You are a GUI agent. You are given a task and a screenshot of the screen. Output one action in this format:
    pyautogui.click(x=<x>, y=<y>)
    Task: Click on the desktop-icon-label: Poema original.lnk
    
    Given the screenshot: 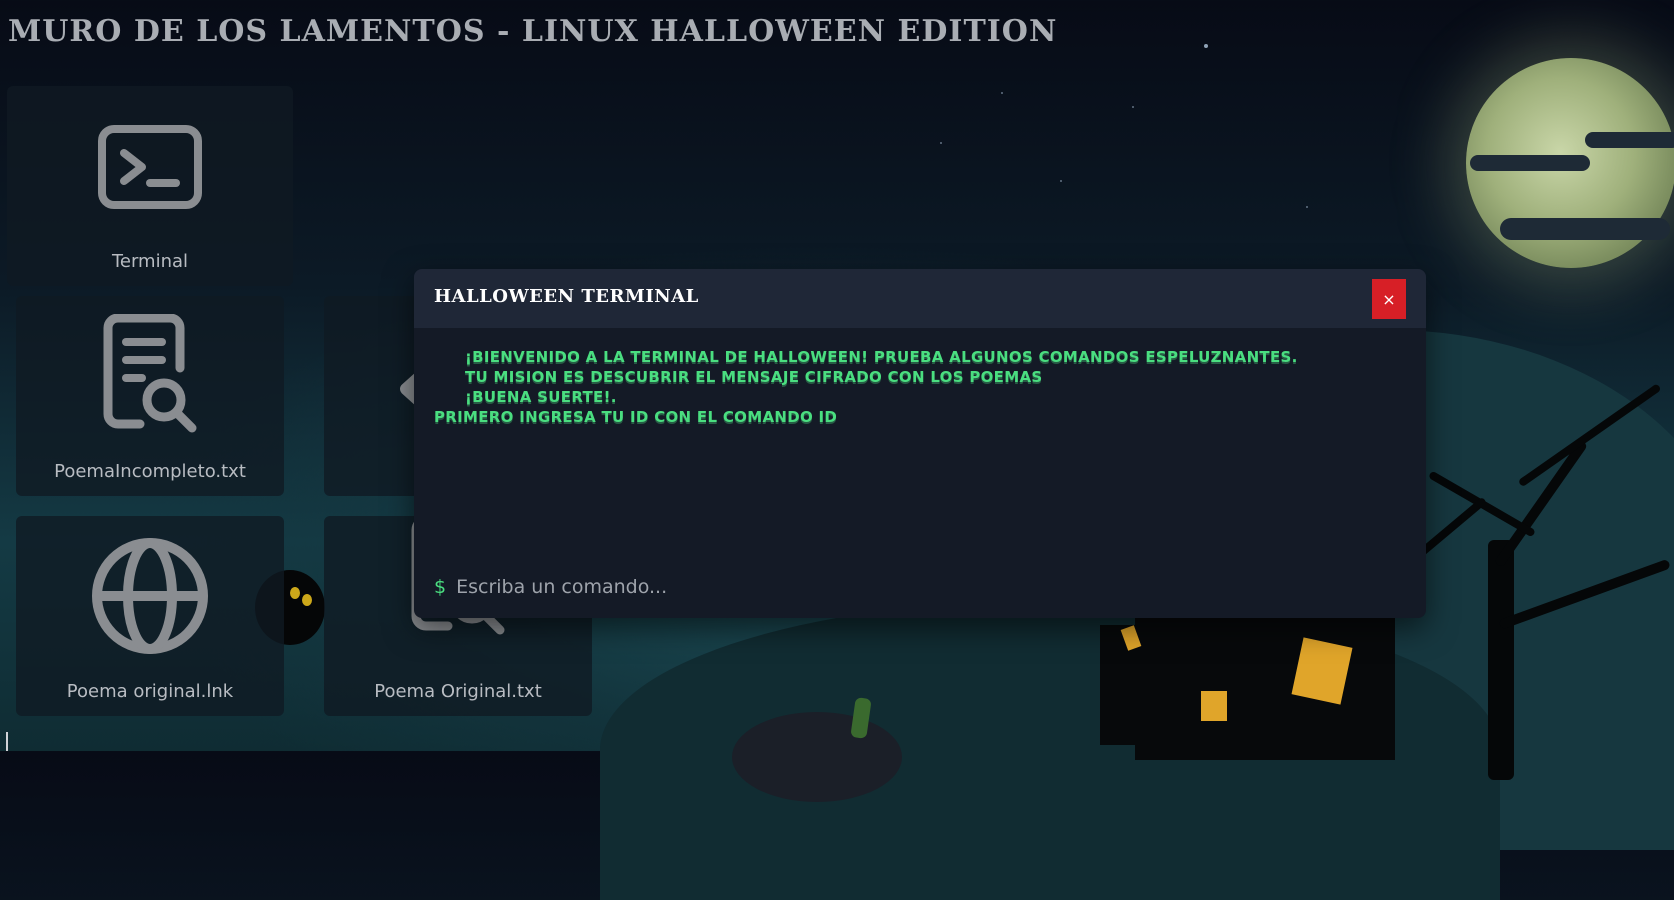 What is the action you would take?
    pyautogui.click(x=150, y=691)
    